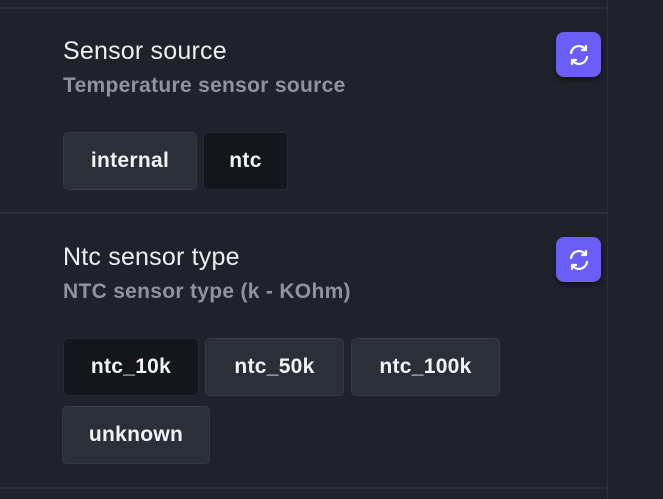 The height and width of the screenshot is (499, 663). What do you see at coordinates (425, 367) in the screenshot?
I see `option-ntc-100k: ntc_100k` at bounding box center [425, 367].